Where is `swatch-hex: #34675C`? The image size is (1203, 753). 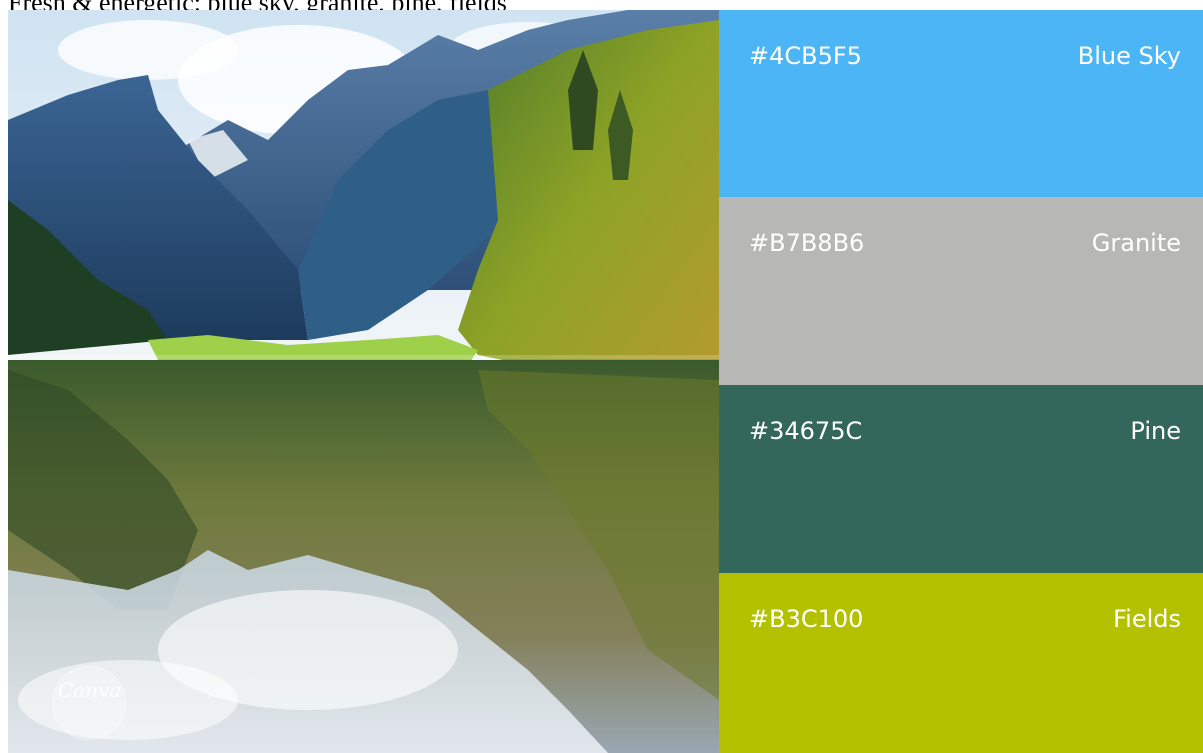 swatch-hex: #34675C is located at coordinates (806, 431).